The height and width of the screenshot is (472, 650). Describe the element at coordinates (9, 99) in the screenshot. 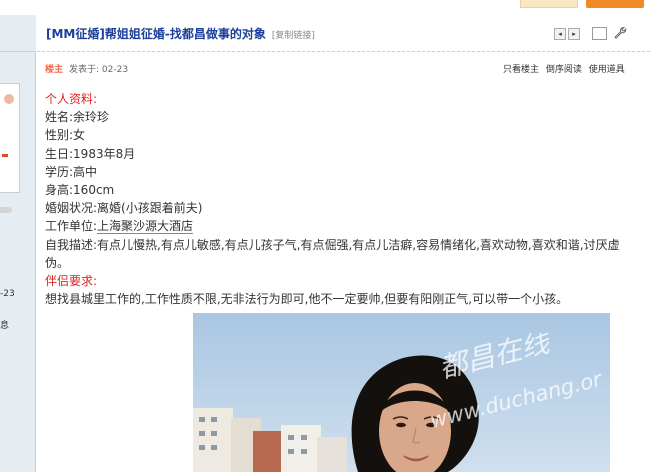

I see `avatar-detail` at that location.